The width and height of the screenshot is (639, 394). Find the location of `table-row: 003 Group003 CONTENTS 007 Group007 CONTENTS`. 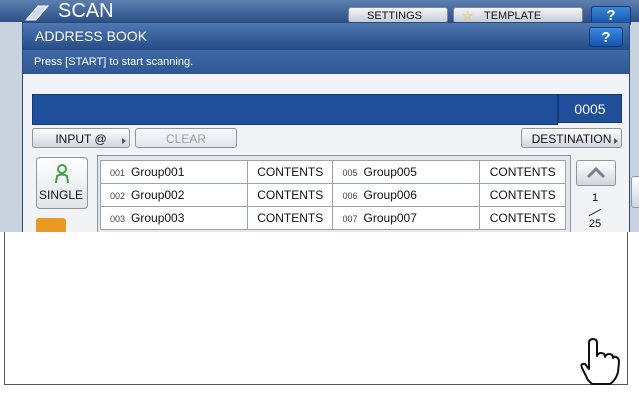

table-row: 003 Group003 CONTENTS 007 Group007 CONTENTS is located at coordinates (333, 218).